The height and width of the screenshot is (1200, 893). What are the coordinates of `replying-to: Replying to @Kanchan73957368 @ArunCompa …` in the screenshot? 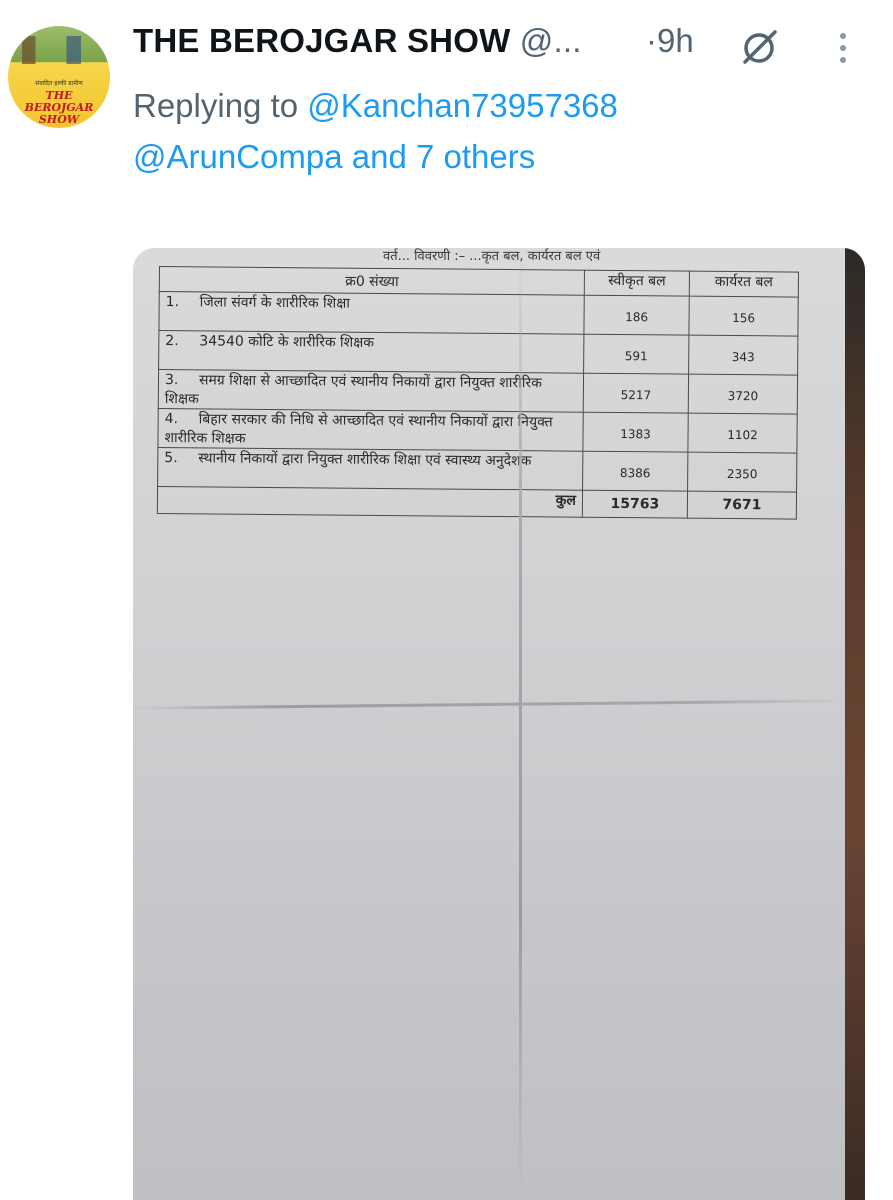 It's located at (503, 131).